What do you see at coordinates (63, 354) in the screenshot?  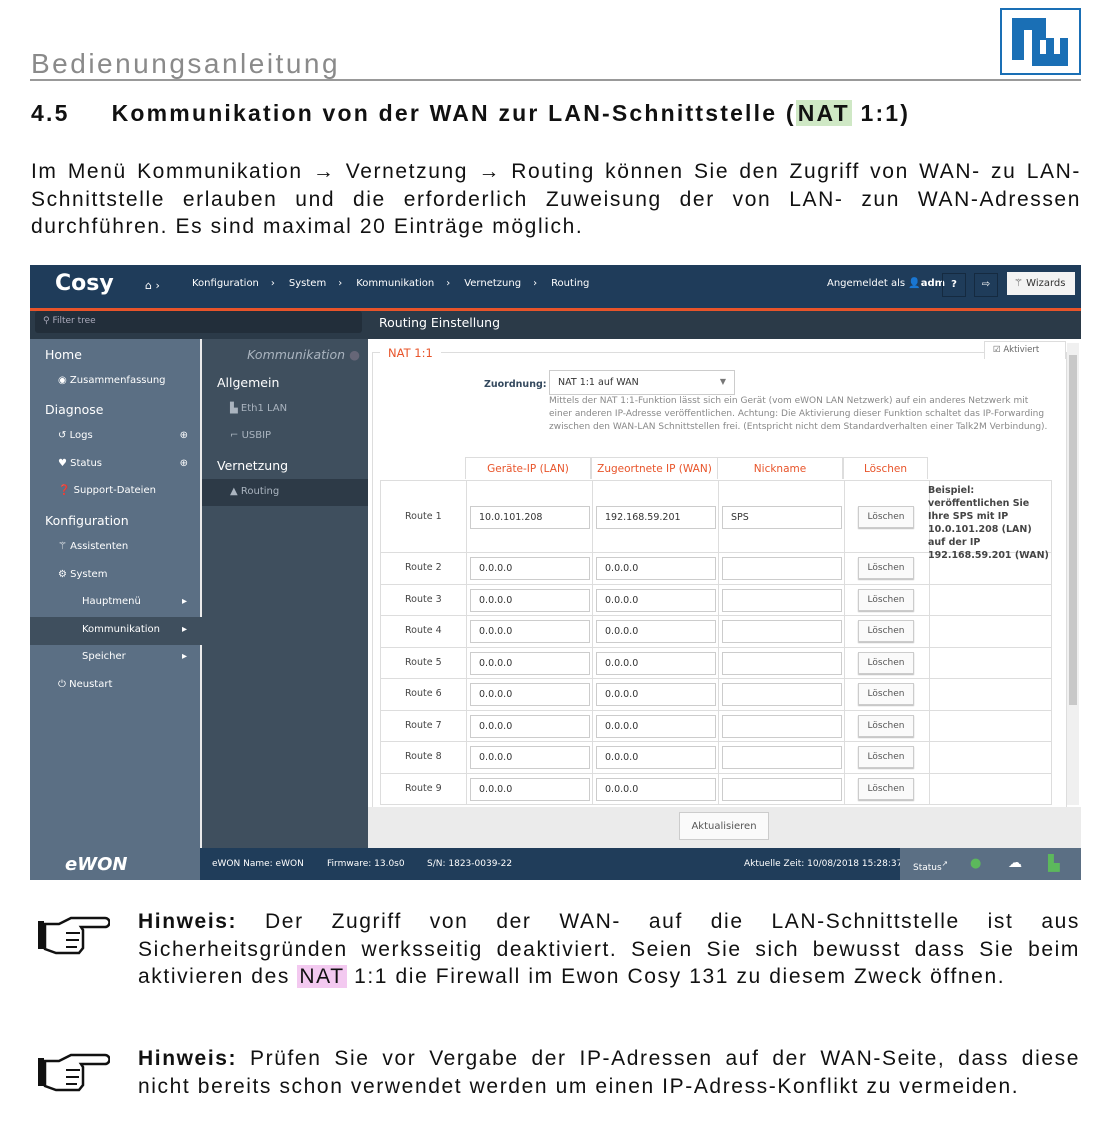 I see `sidebar-home: Home` at bounding box center [63, 354].